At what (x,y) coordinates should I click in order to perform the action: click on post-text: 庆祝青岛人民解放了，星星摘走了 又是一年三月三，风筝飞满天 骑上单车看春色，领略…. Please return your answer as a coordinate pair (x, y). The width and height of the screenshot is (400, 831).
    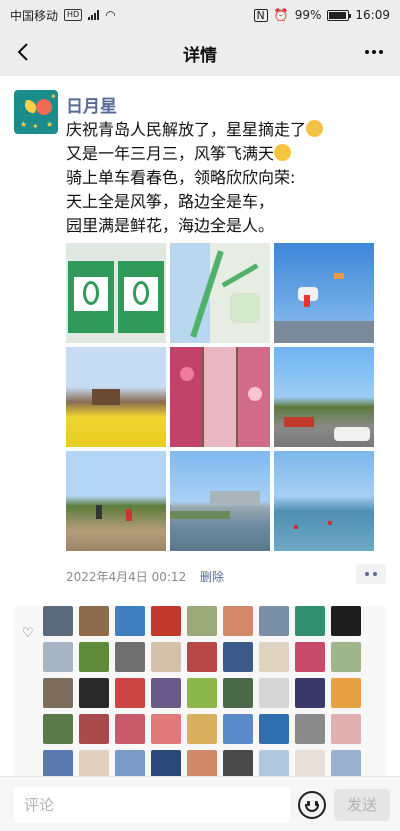
    Looking at the image, I should click on (226, 178).